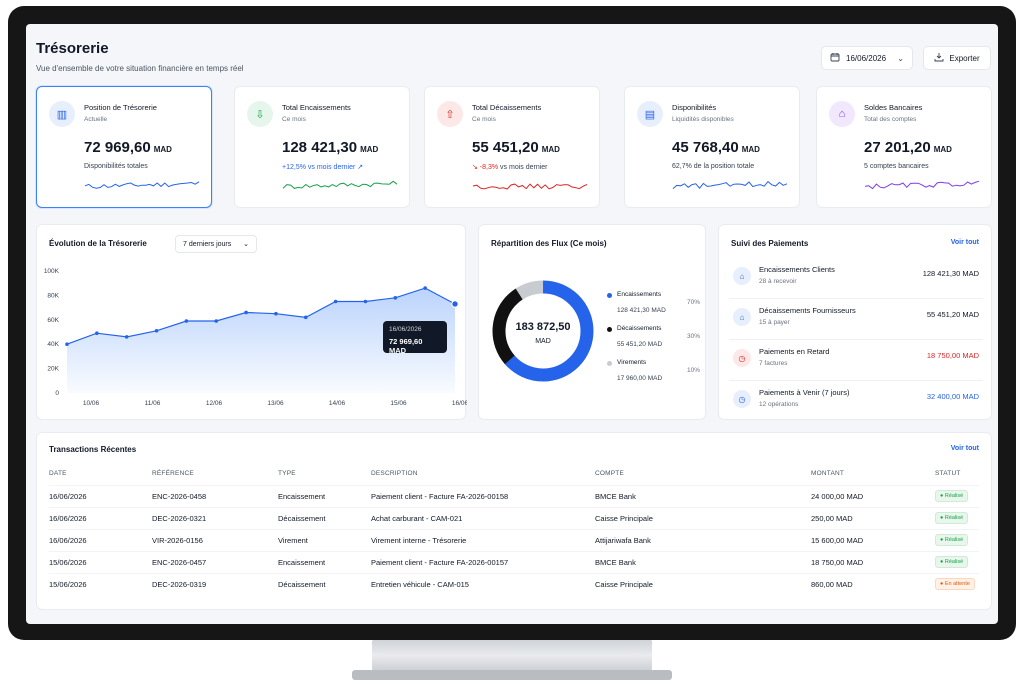 This screenshot has height=682, width=1024. Describe the element at coordinates (939, 58) in the screenshot. I see `download-icon` at that location.